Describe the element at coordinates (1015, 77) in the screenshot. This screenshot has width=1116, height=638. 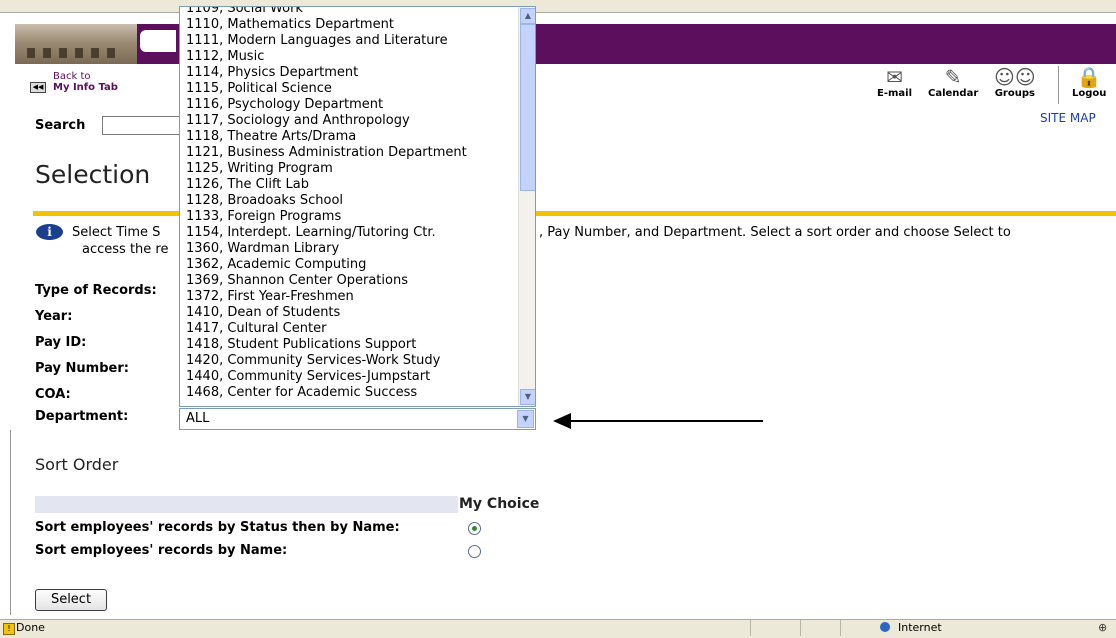
I see `groups-icon: ☺☺` at that location.